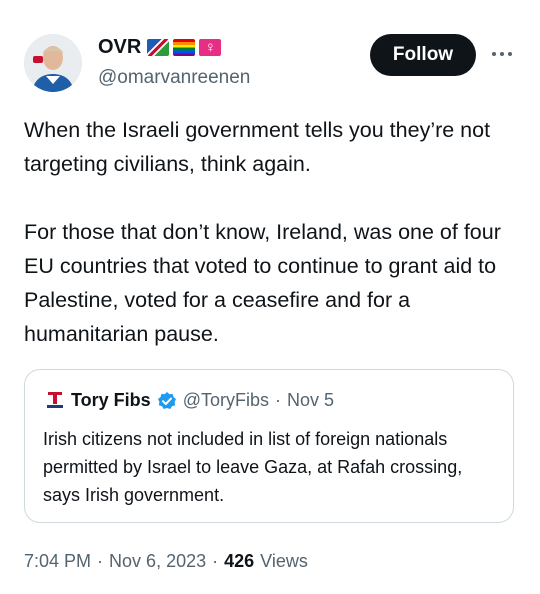 The image size is (540, 594). I want to click on display-name-row: OVR ♀, so click(160, 47).